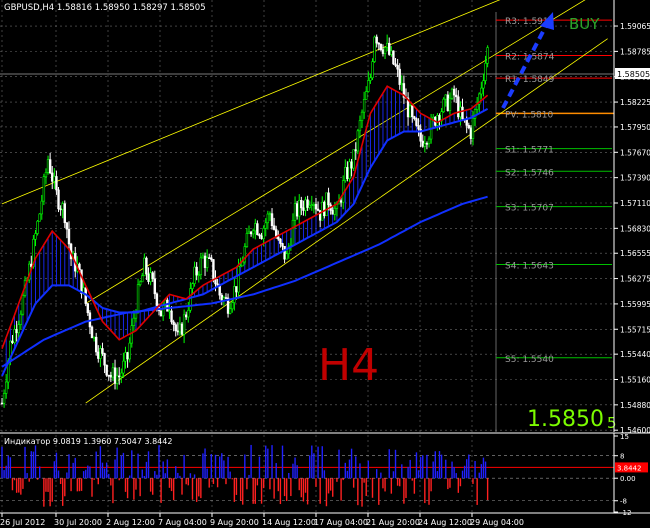 The image size is (650, 528). I want to click on time-tick-label: 14 Aug 12:00, so click(289, 522).